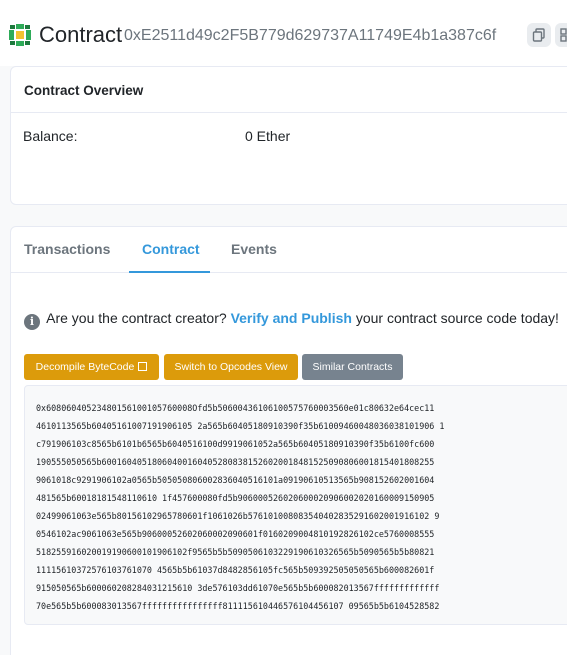 This screenshot has height=655, width=567. I want to click on copy-address-button, so click(539, 35).